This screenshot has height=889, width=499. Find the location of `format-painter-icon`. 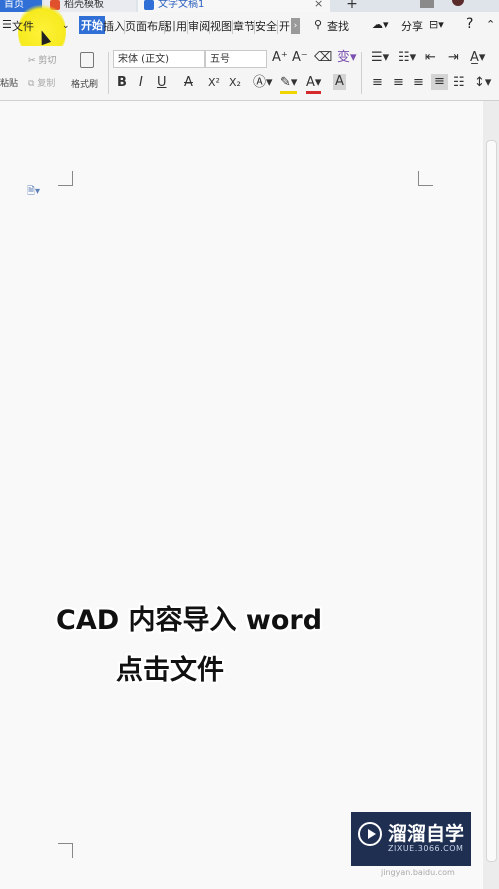

format-painter-icon is located at coordinates (87, 60).